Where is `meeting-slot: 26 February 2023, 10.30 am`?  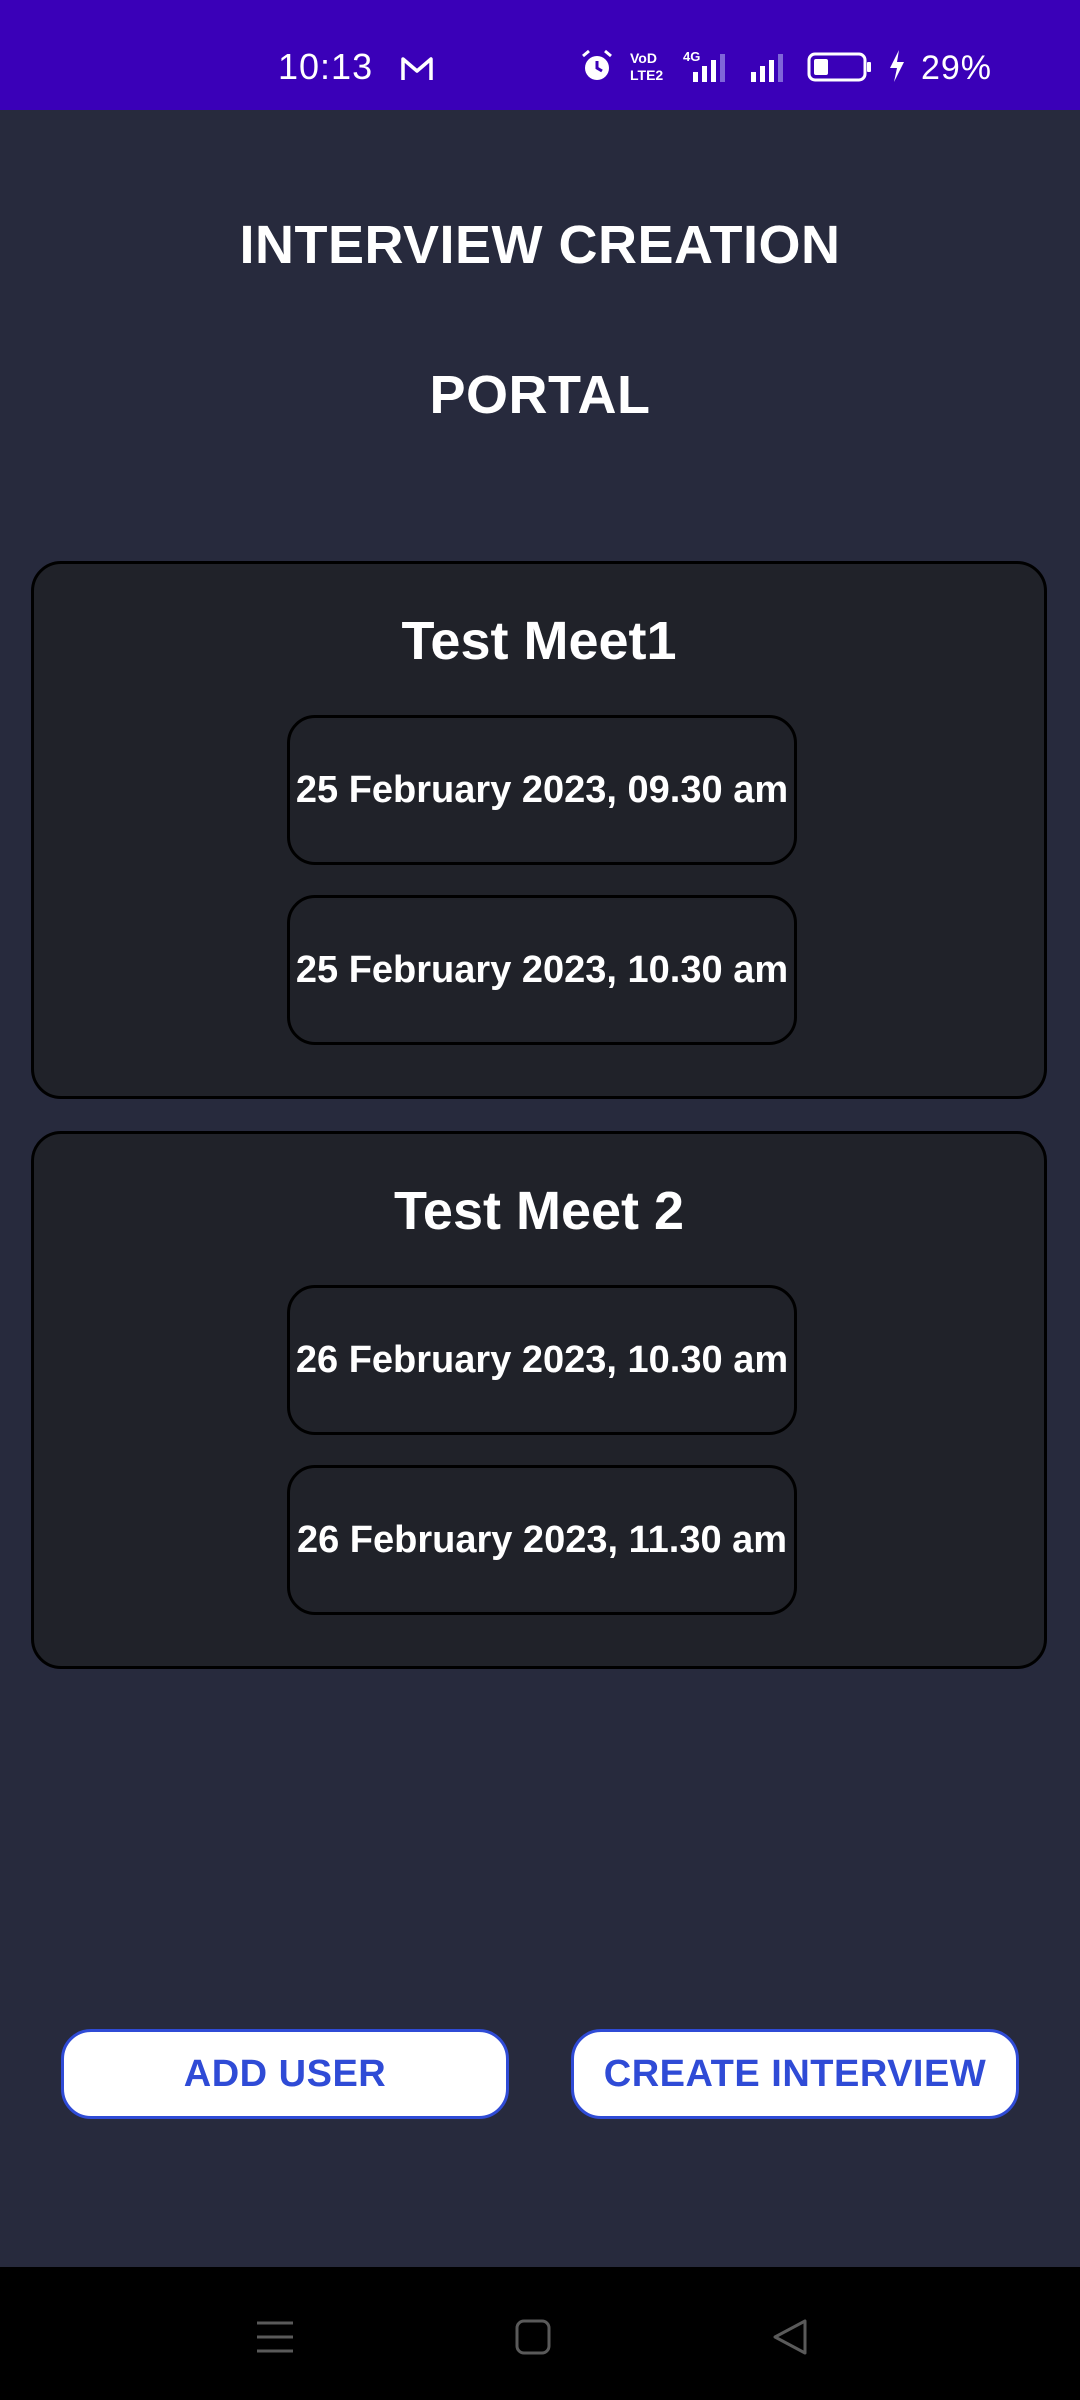 meeting-slot: 26 February 2023, 10.30 am is located at coordinates (542, 1360).